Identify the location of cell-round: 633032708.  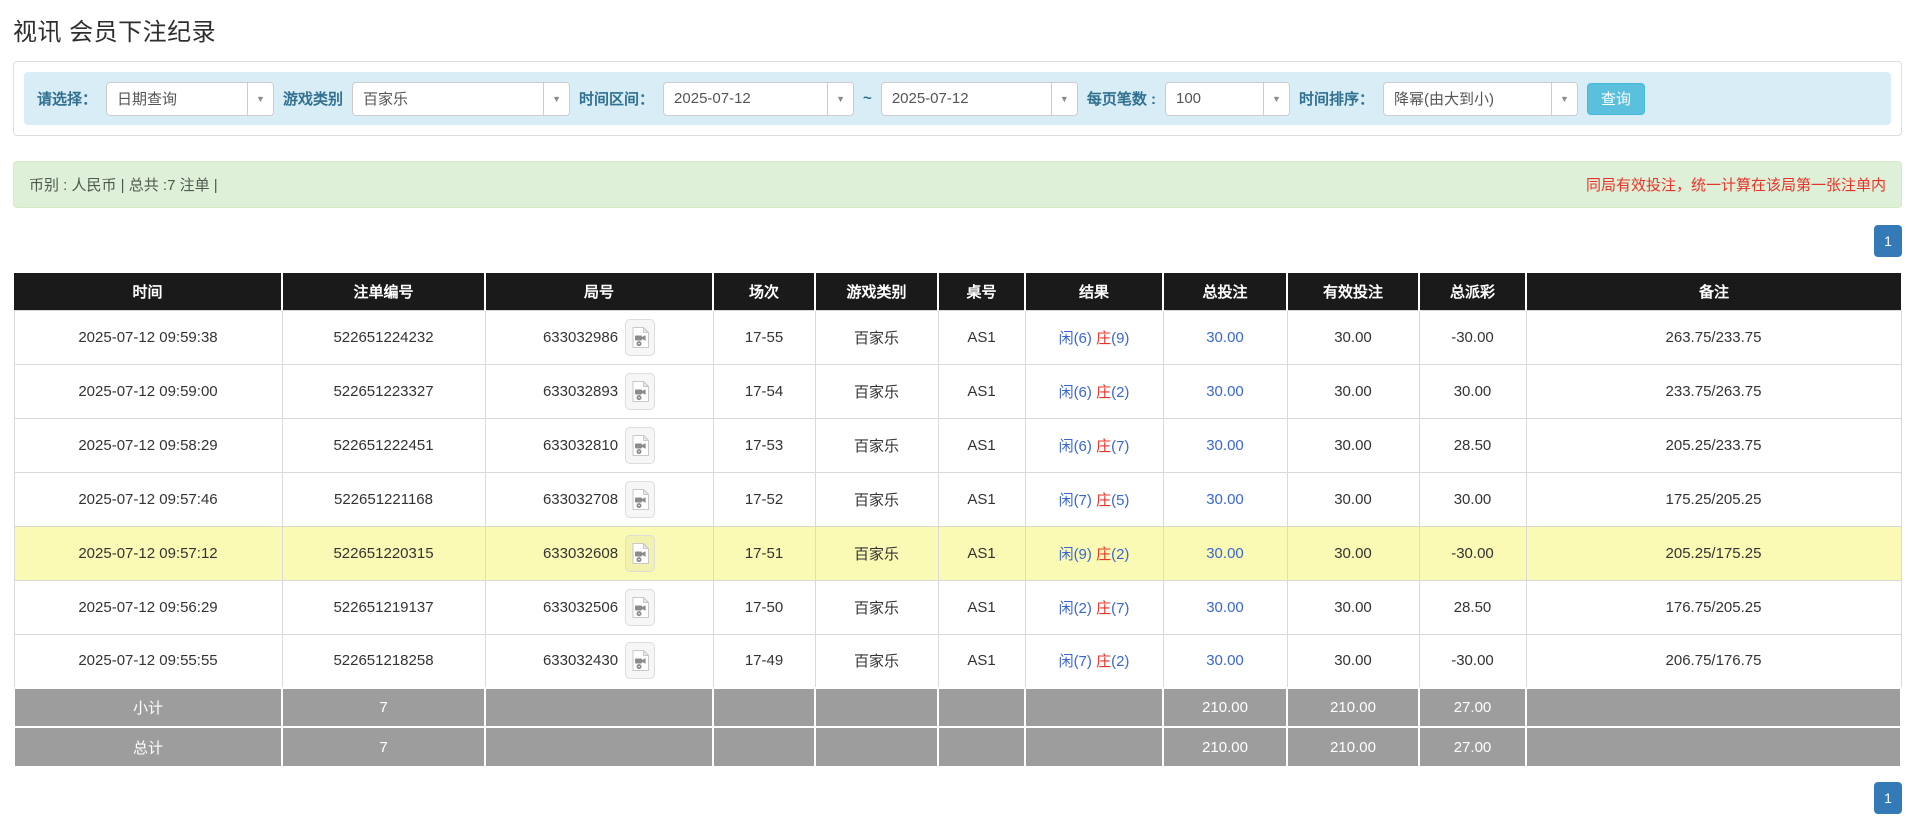
(599, 499).